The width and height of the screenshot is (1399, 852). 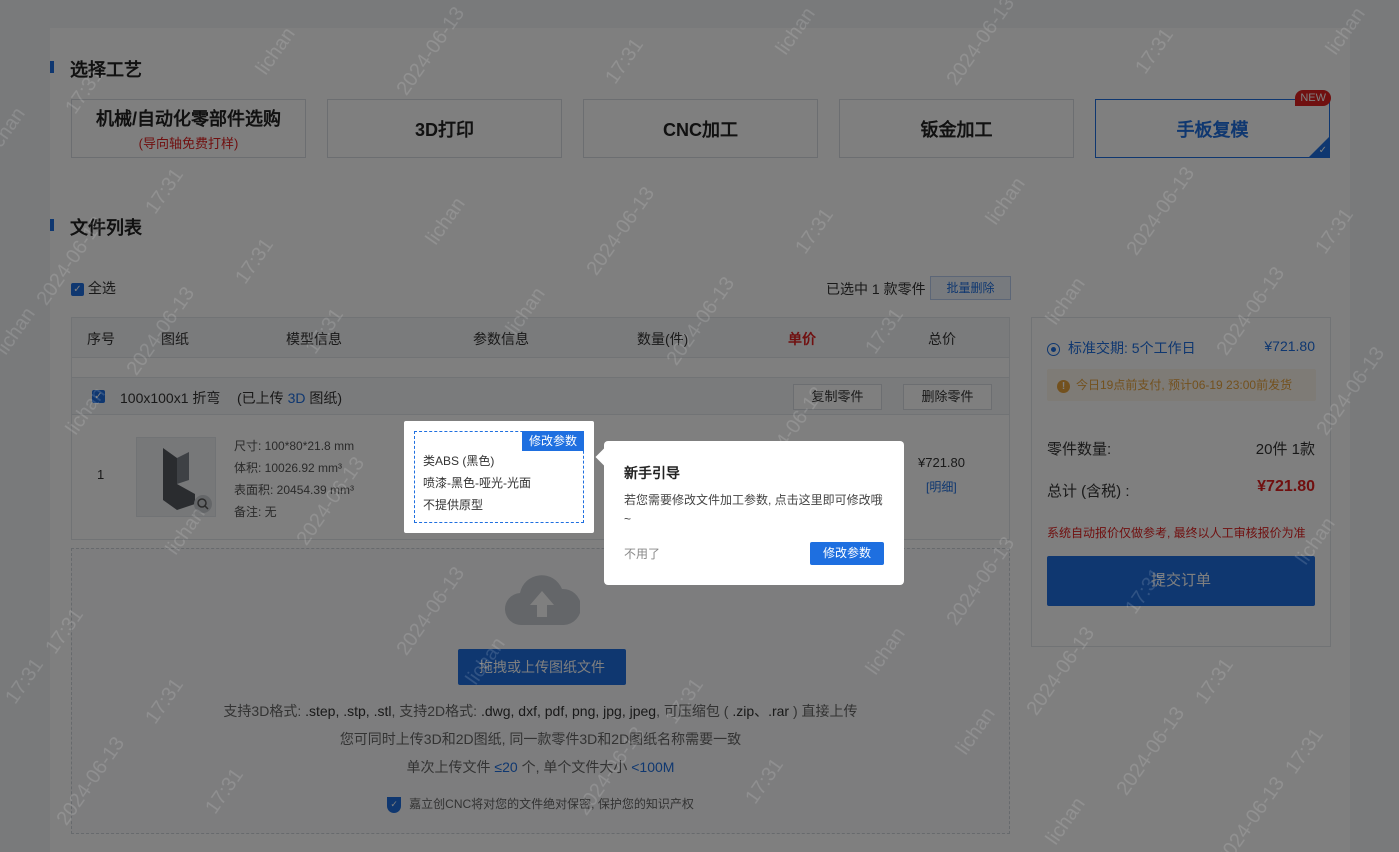 What do you see at coordinates (477, 483) in the screenshot?
I see `param-finish: 喷漆-黑色-哑光-光面` at bounding box center [477, 483].